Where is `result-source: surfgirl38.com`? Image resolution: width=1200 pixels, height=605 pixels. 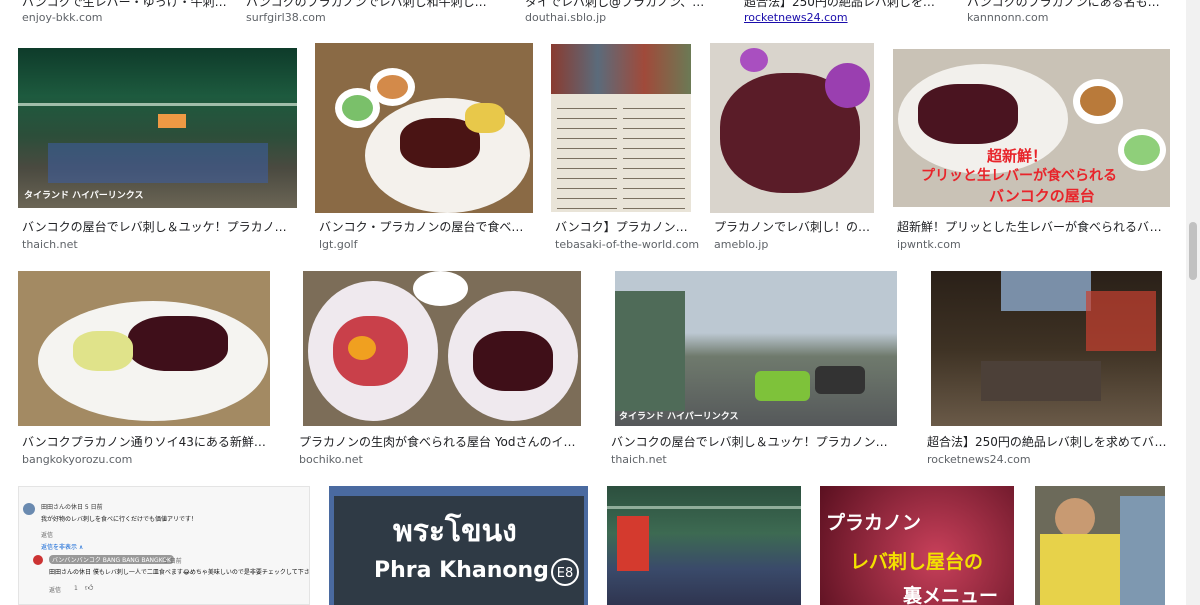 result-source: surfgirl38.com is located at coordinates (286, 17).